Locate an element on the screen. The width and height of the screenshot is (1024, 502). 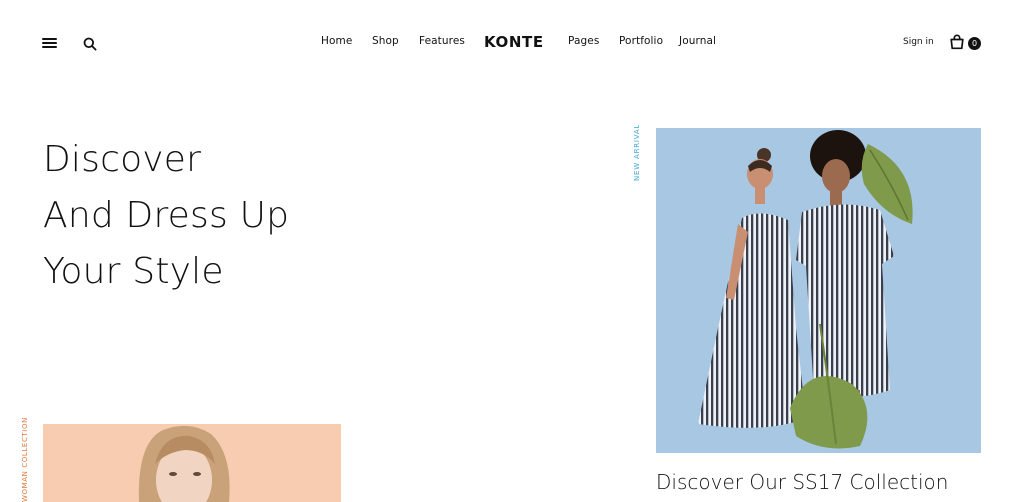
site-logo: KONTE is located at coordinates (514, 42).